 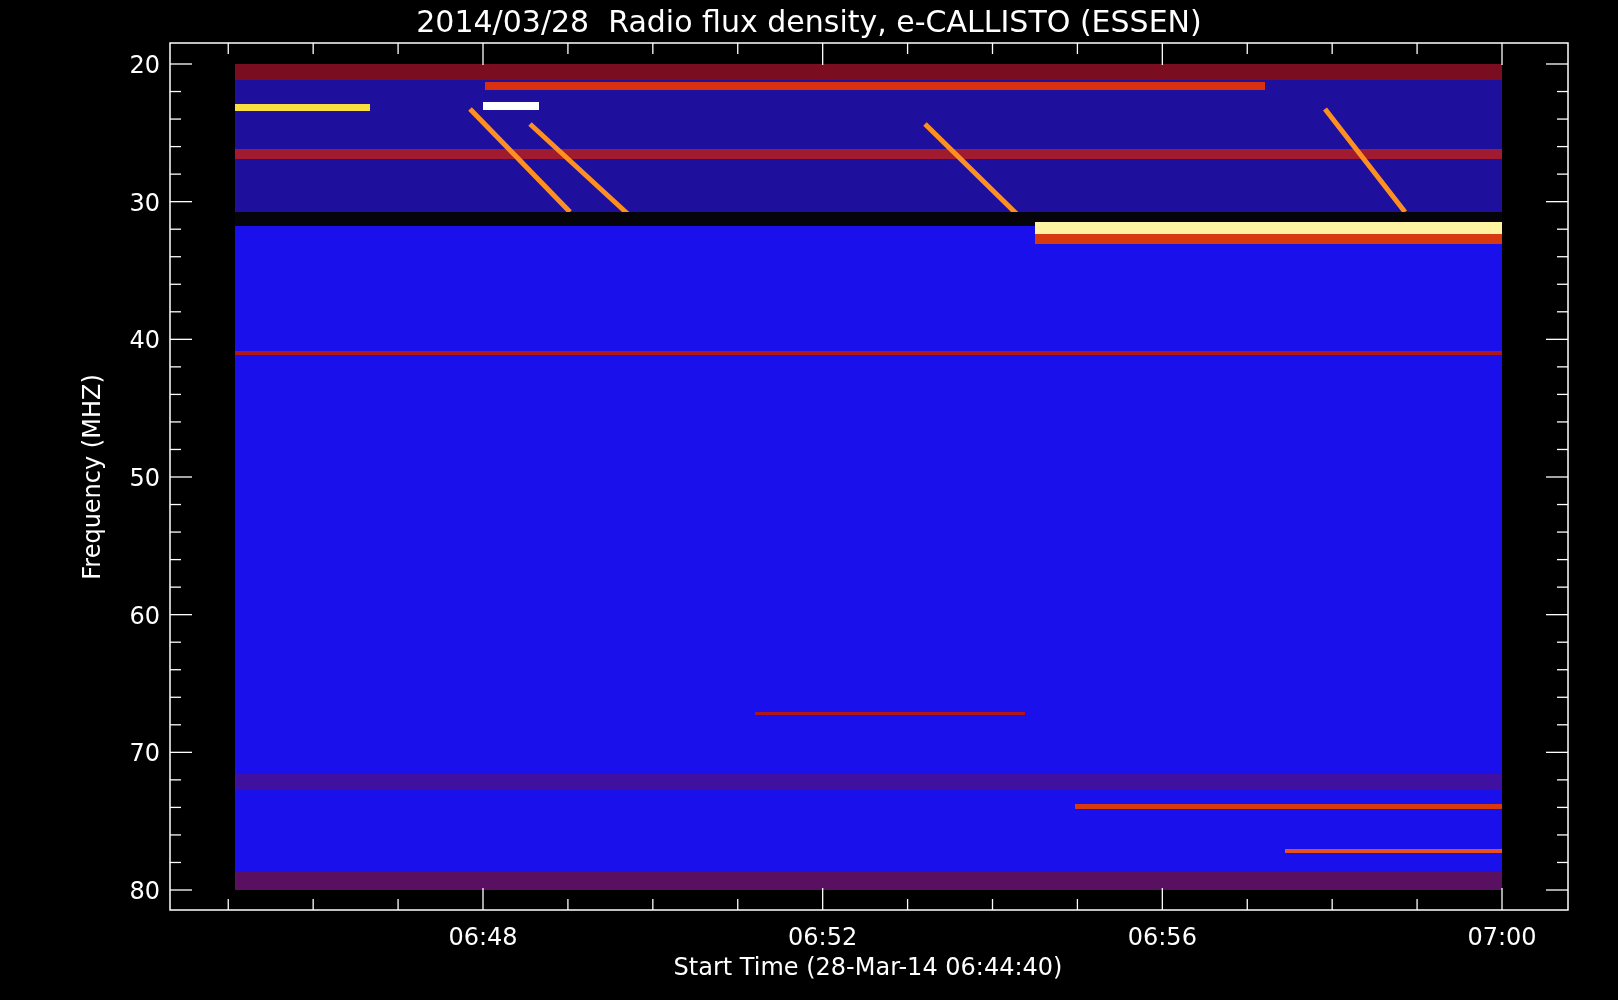 What do you see at coordinates (144, 478) in the screenshot?
I see `y-tick-label: 50` at bounding box center [144, 478].